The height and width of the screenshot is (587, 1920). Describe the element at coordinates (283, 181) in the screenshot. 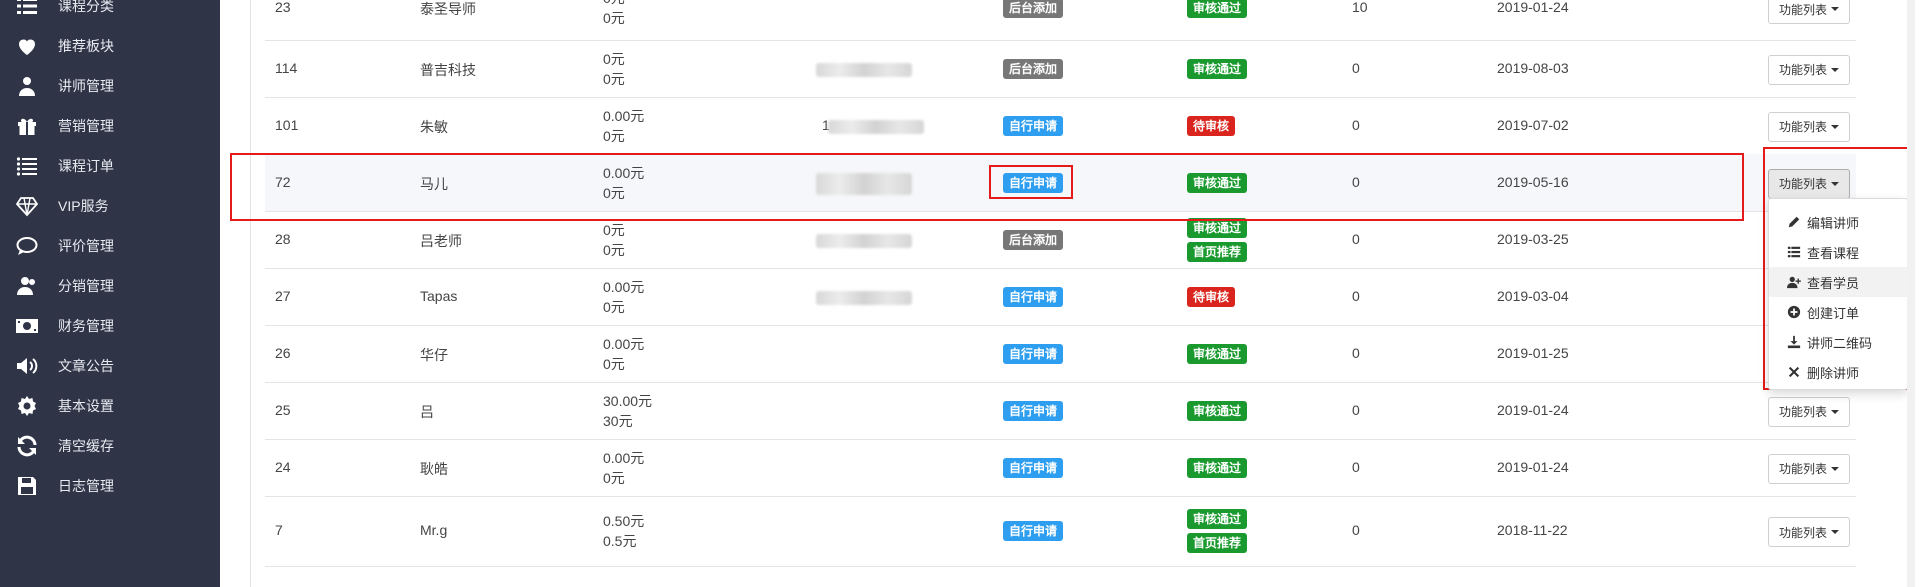

I see `teacher-id: 72` at that location.